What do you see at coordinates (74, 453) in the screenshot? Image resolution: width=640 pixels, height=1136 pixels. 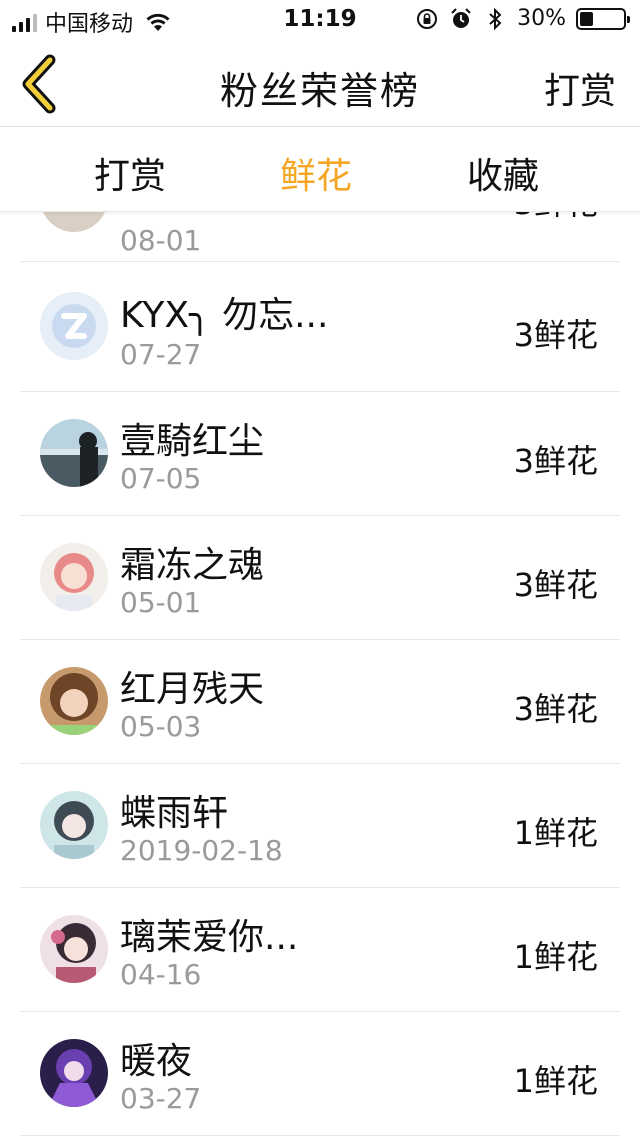 I see `silhouette-photo-avatar` at bounding box center [74, 453].